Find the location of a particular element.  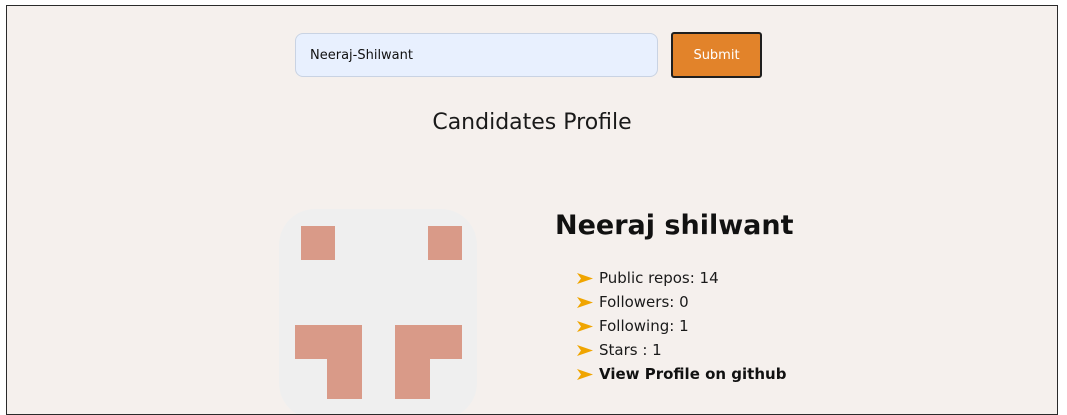

stat-following: Following: 1 is located at coordinates (644, 326).